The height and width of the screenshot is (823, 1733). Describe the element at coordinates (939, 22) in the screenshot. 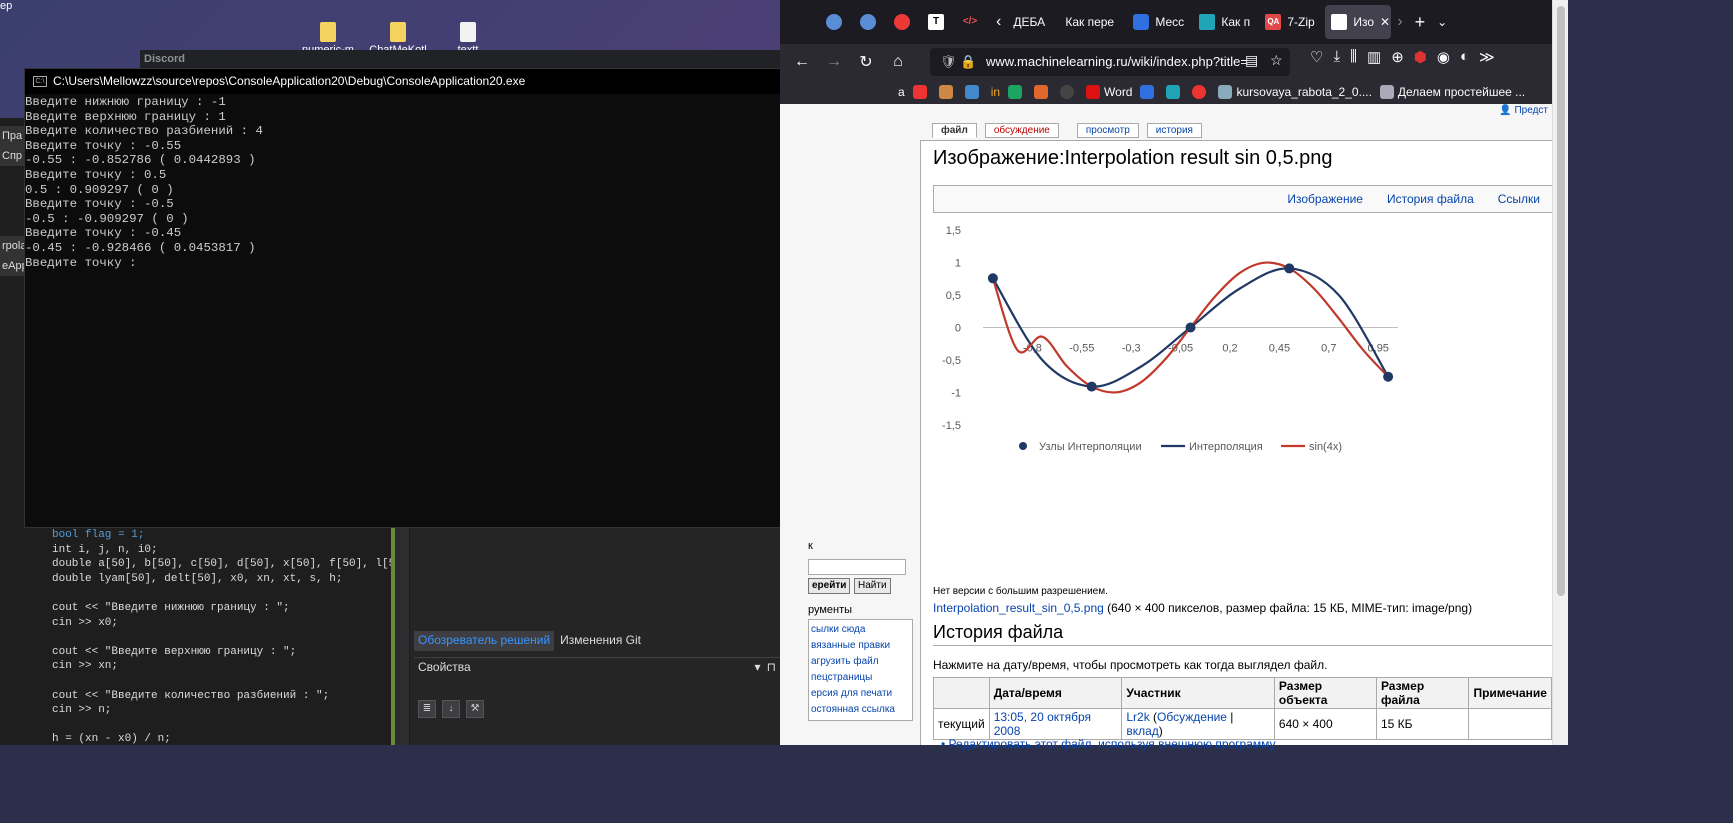

I see `browser-tab: T` at that location.